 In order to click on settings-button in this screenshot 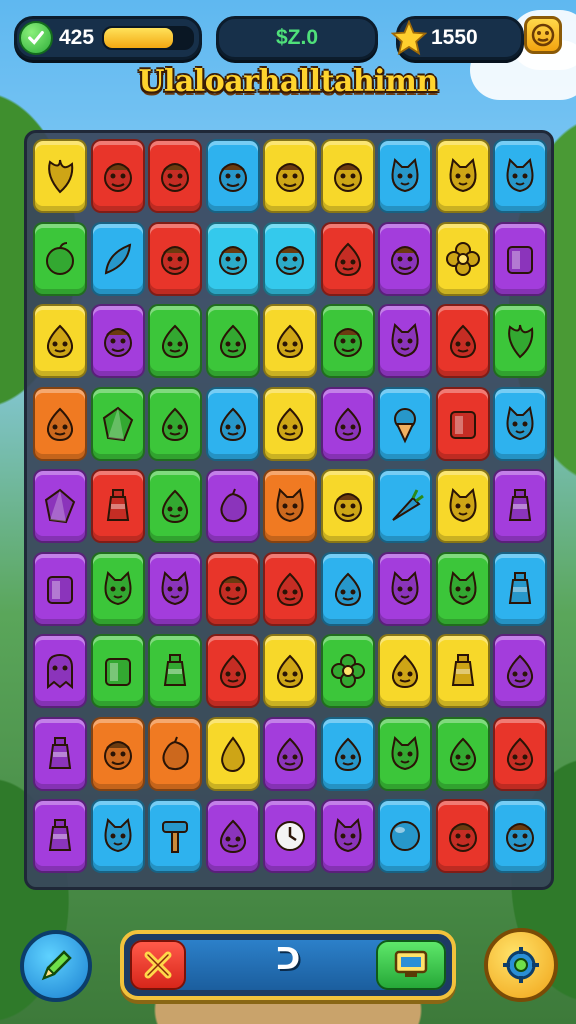, I will do `click(521, 965)`.